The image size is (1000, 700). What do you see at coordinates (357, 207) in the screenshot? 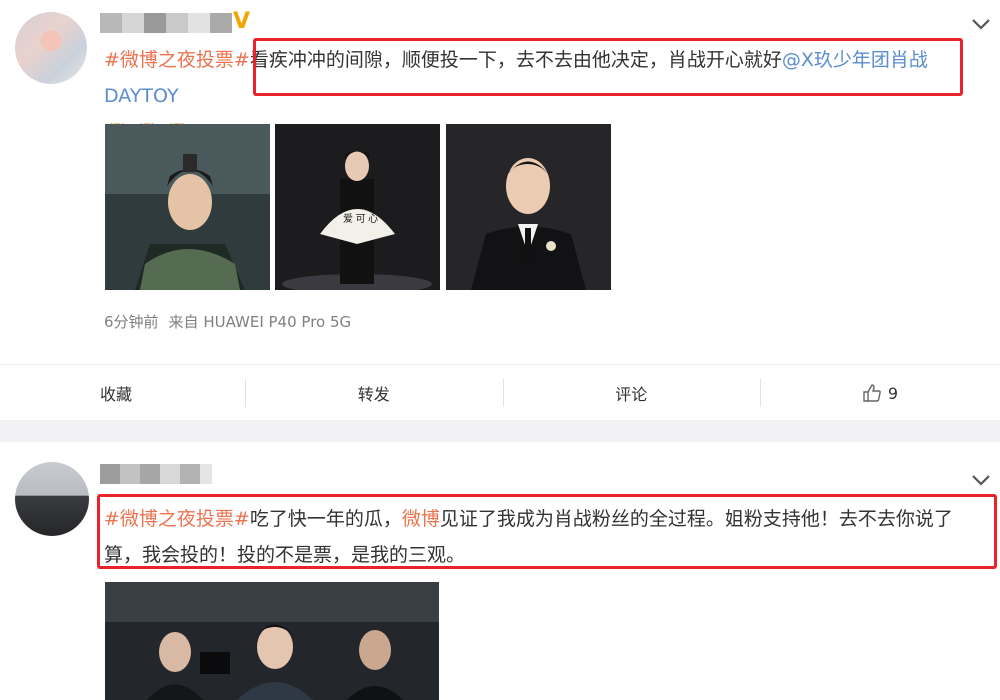
I see `photo-stage-fan: 爱 可 心` at bounding box center [357, 207].